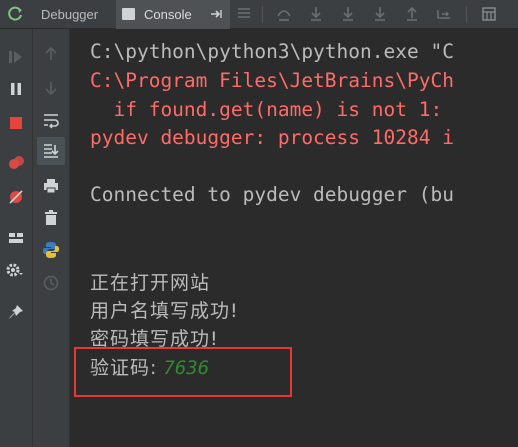 Image resolution: width=518 pixels, height=447 pixels. What do you see at coordinates (16, 123) in the screenshot?
I see `stop-icon` at bounding box center [16, 123].